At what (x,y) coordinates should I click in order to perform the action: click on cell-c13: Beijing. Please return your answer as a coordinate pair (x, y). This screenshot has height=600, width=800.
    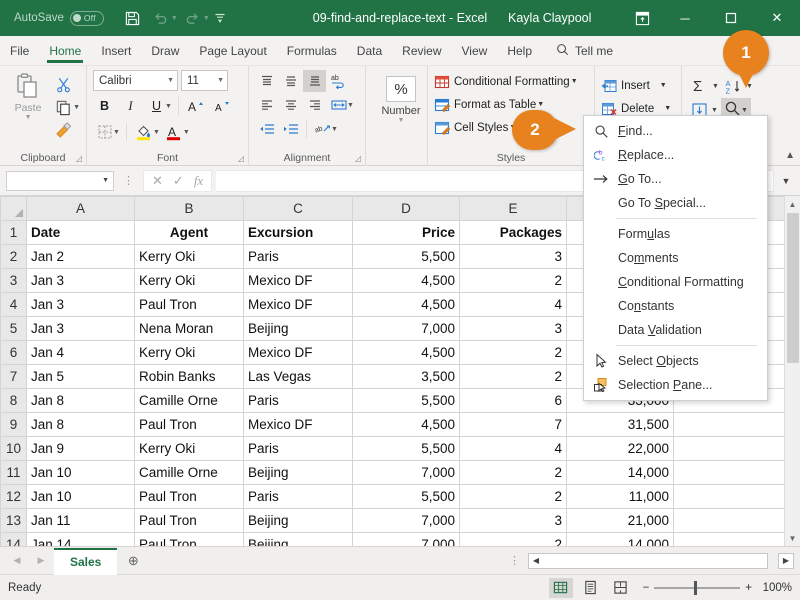
    Looking at the image, I should click on (298, 520).